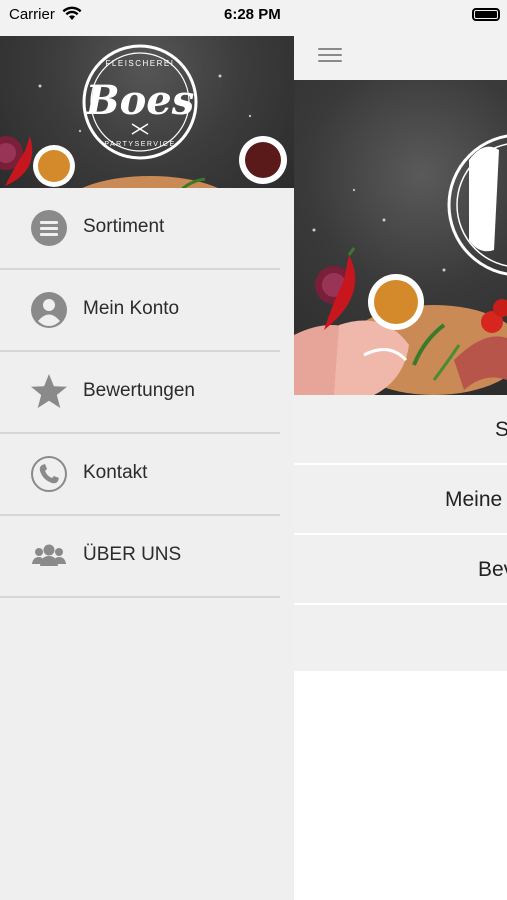 The image size is (507, 900). I want to click on drawer-item-bewertungen: Bewertungen, so click(140, 393).